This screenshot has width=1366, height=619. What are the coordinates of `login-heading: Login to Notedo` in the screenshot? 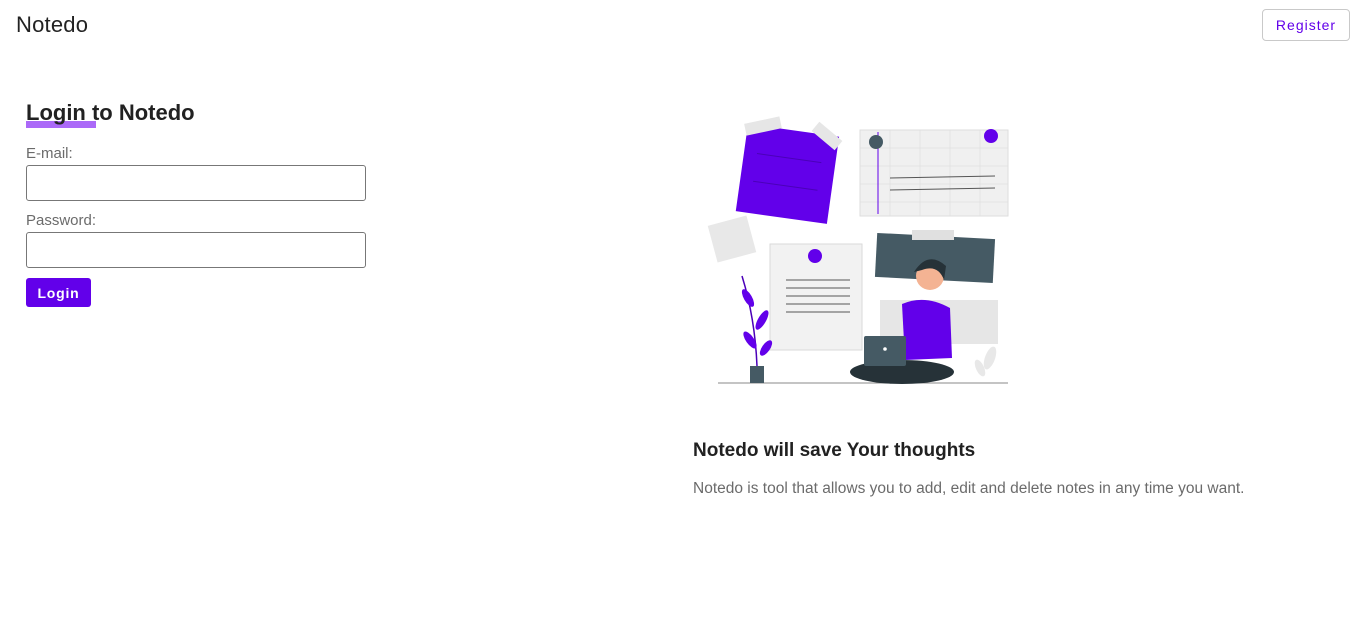 It's located at (110, 113).